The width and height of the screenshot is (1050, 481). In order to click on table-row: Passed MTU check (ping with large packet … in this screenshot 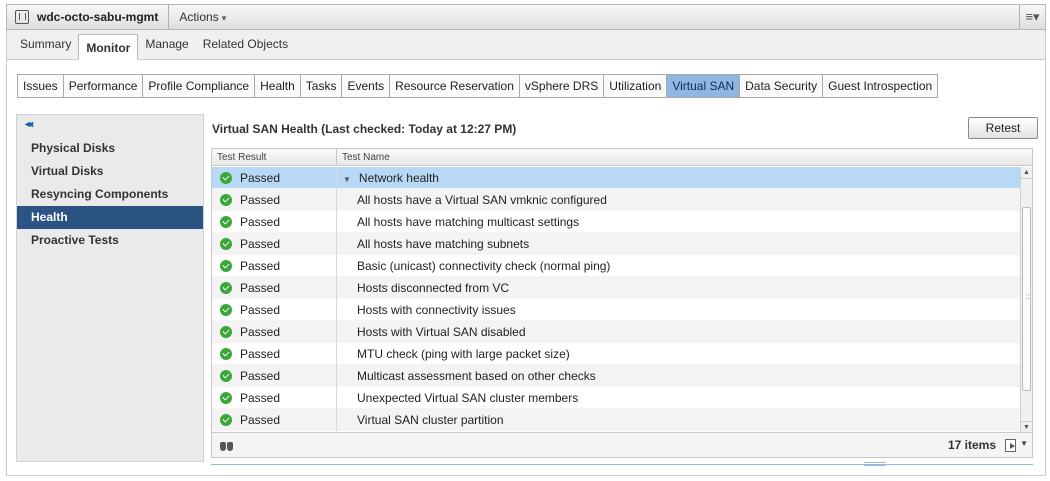, I will do `click(616, 353)`.